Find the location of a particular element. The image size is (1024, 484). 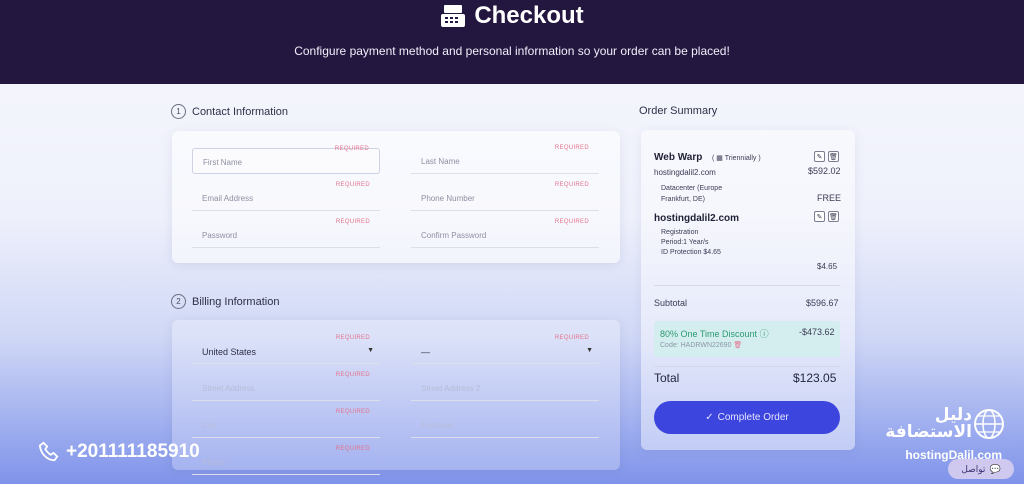

domain-period: Period:1 Year/s is located at coordinates (685, 242).